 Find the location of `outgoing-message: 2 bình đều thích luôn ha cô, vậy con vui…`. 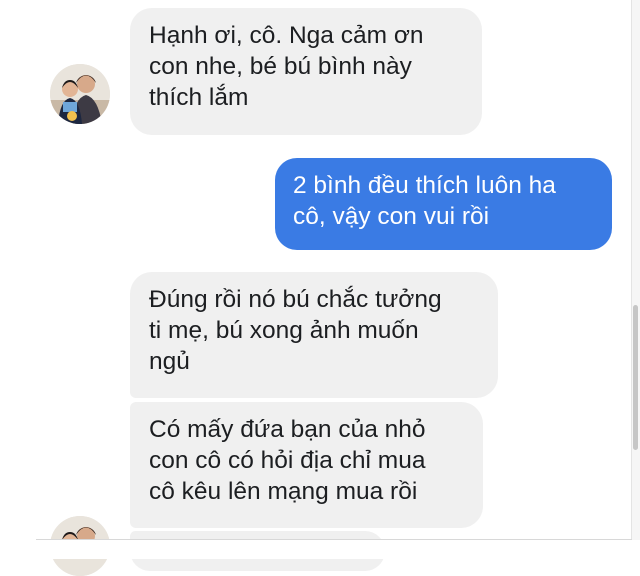

outgoing-message: 2 bình đều thích luôn ha cô, vậy con vui… is located at coordinates (443, 204).